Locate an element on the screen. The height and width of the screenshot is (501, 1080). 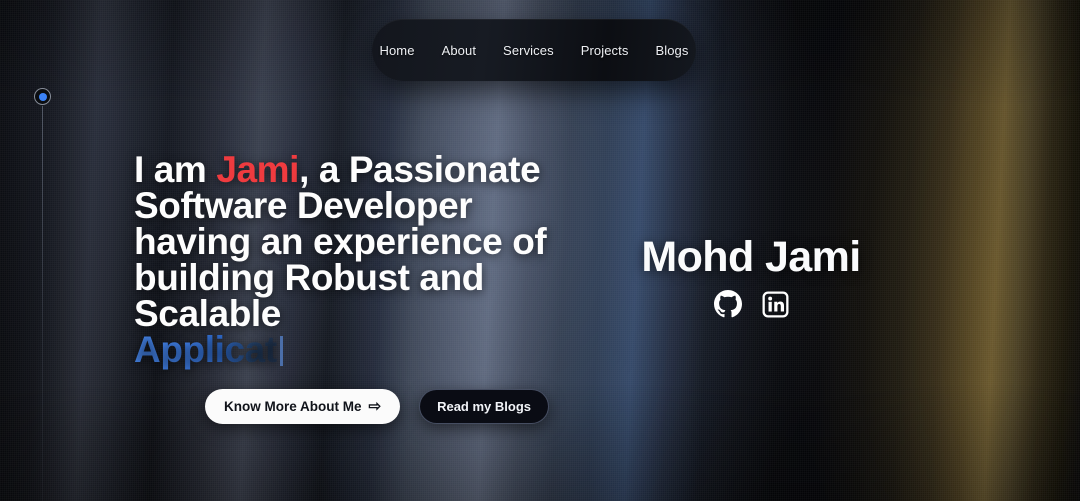
linkedin-icon is located at coordinates (775, 304).